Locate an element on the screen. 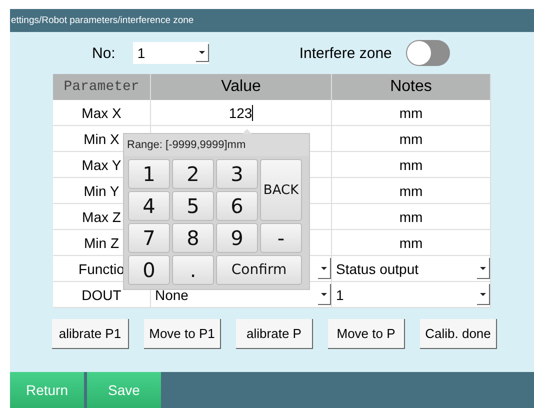  action-button: alibrate P1 is located at coordinates (90, 334).